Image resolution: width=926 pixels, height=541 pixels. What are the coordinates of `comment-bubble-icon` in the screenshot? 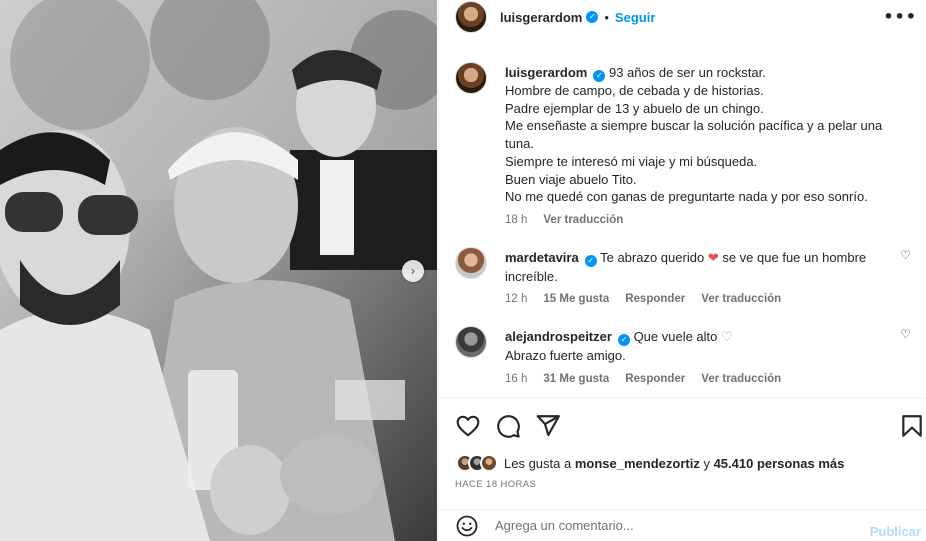 It's located at (508, 426).